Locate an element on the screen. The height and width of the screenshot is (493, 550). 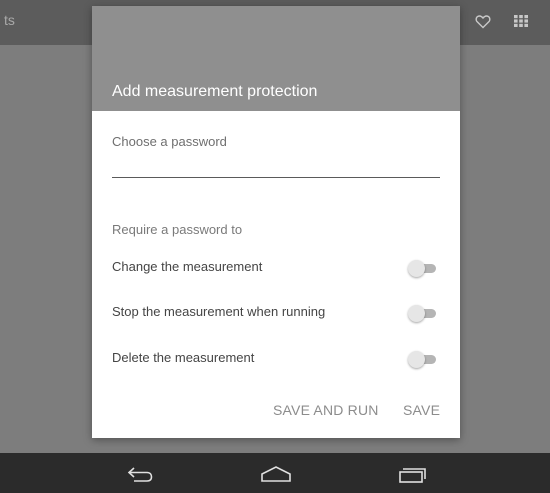
grid-icon is located at coordinates (521, 21).